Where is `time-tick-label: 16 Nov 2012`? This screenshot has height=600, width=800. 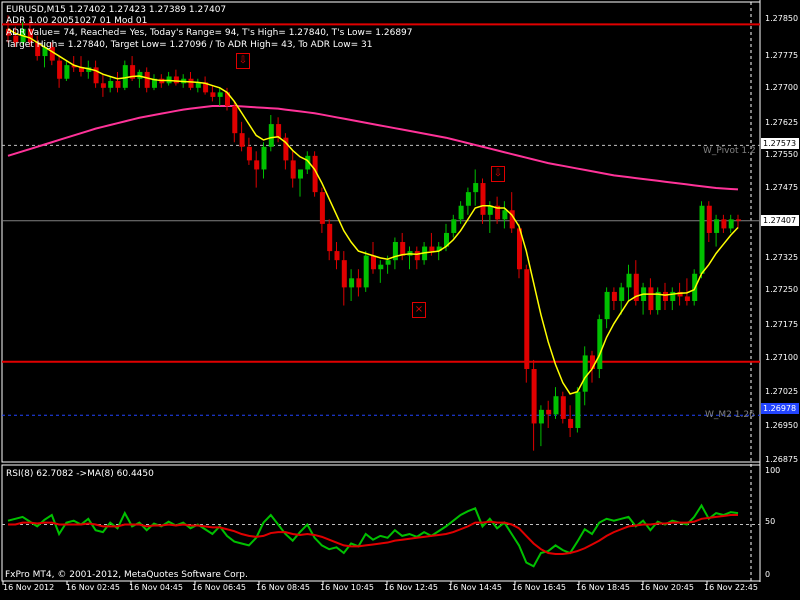
time-tick-label: 16 Nov 2012 is located at coordinates (29, 587).